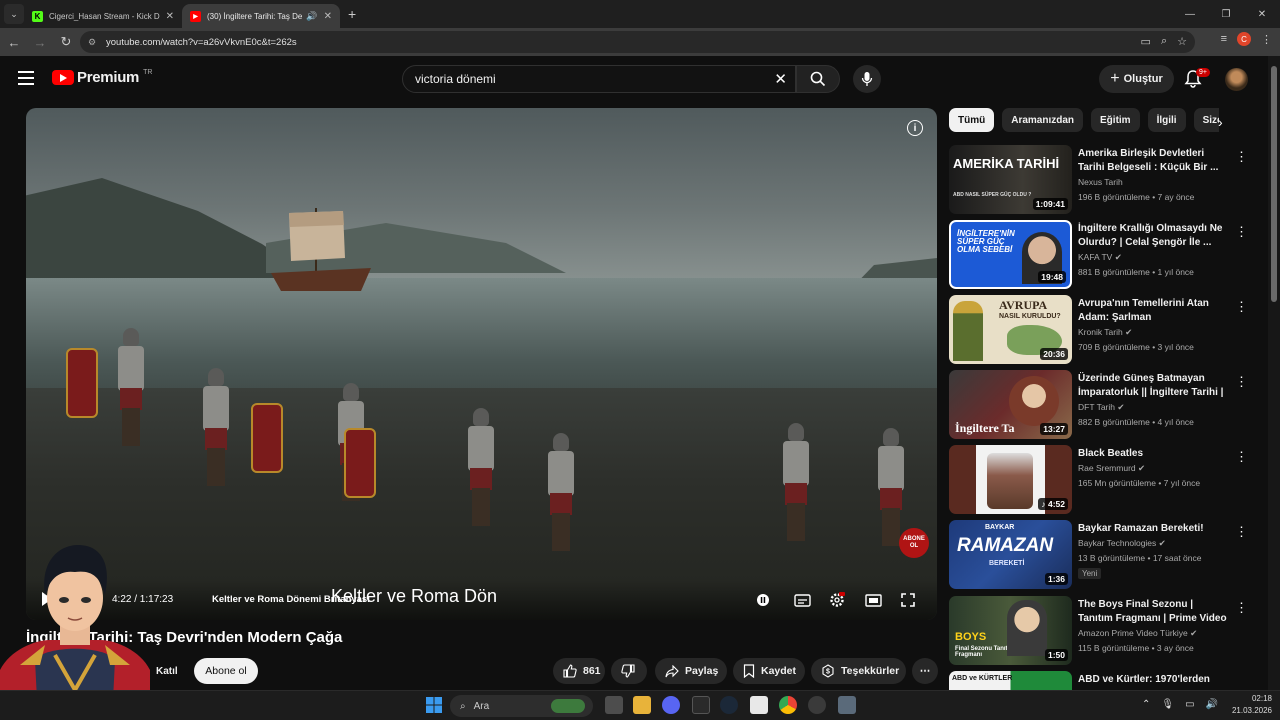 The height and width of the screenshot is (720, 1280). Describe the element at coordinates (915, 128) in the screenshot. I see `info-icon: i` at that location.